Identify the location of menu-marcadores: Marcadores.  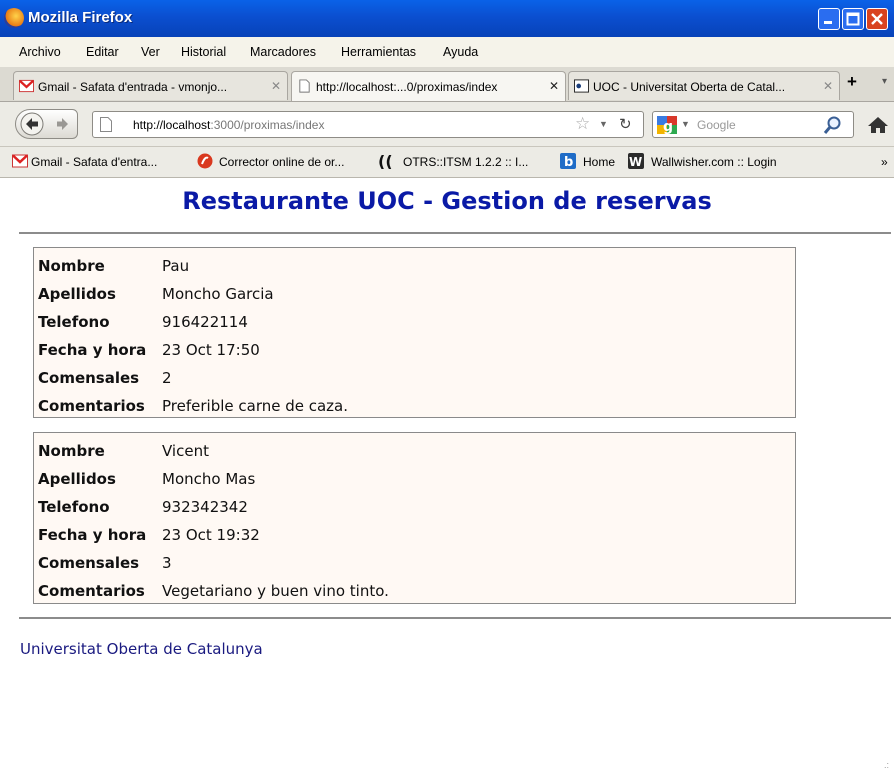
(283, 52).